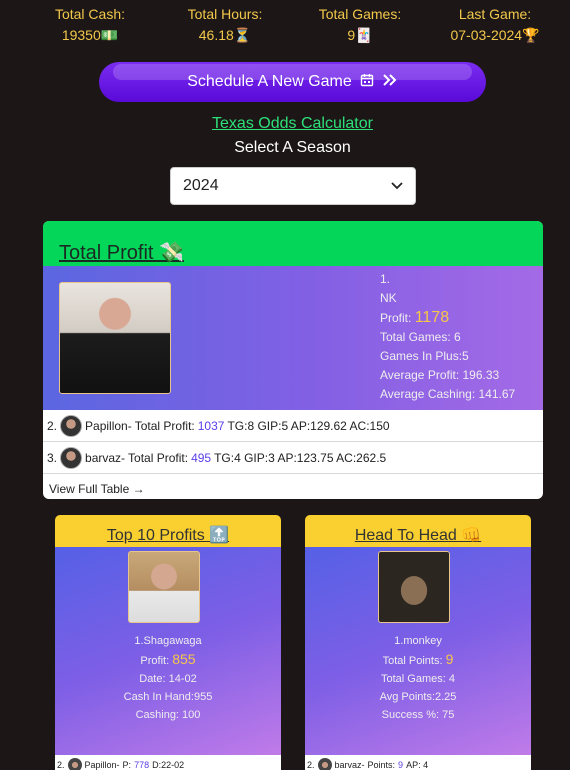 The height and width of the screenshot is (770, 570). I want to click on h2h-success: Success %: 75, so click(418, 715).